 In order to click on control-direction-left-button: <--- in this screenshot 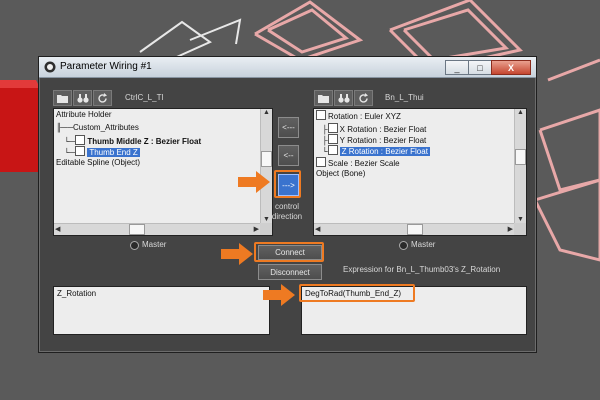, I will do `click(288, 127)`.